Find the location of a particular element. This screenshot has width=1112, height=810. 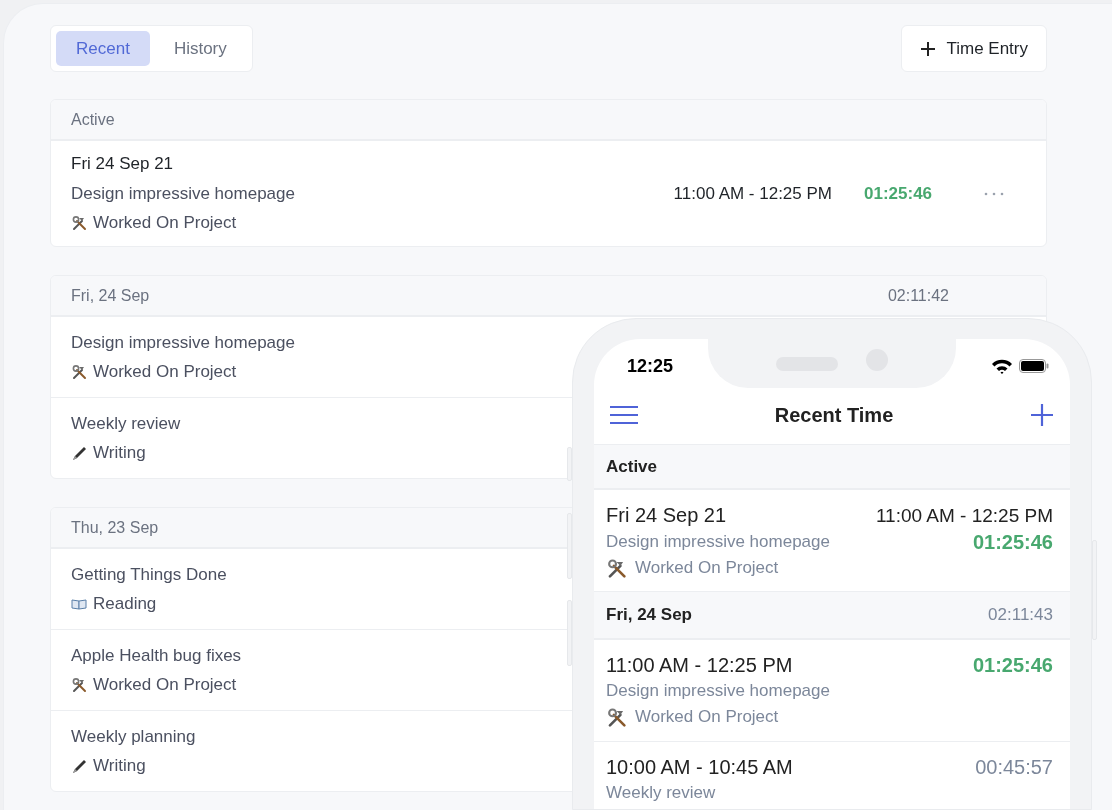

wifi-icon is located at coordinates (1002, 366).